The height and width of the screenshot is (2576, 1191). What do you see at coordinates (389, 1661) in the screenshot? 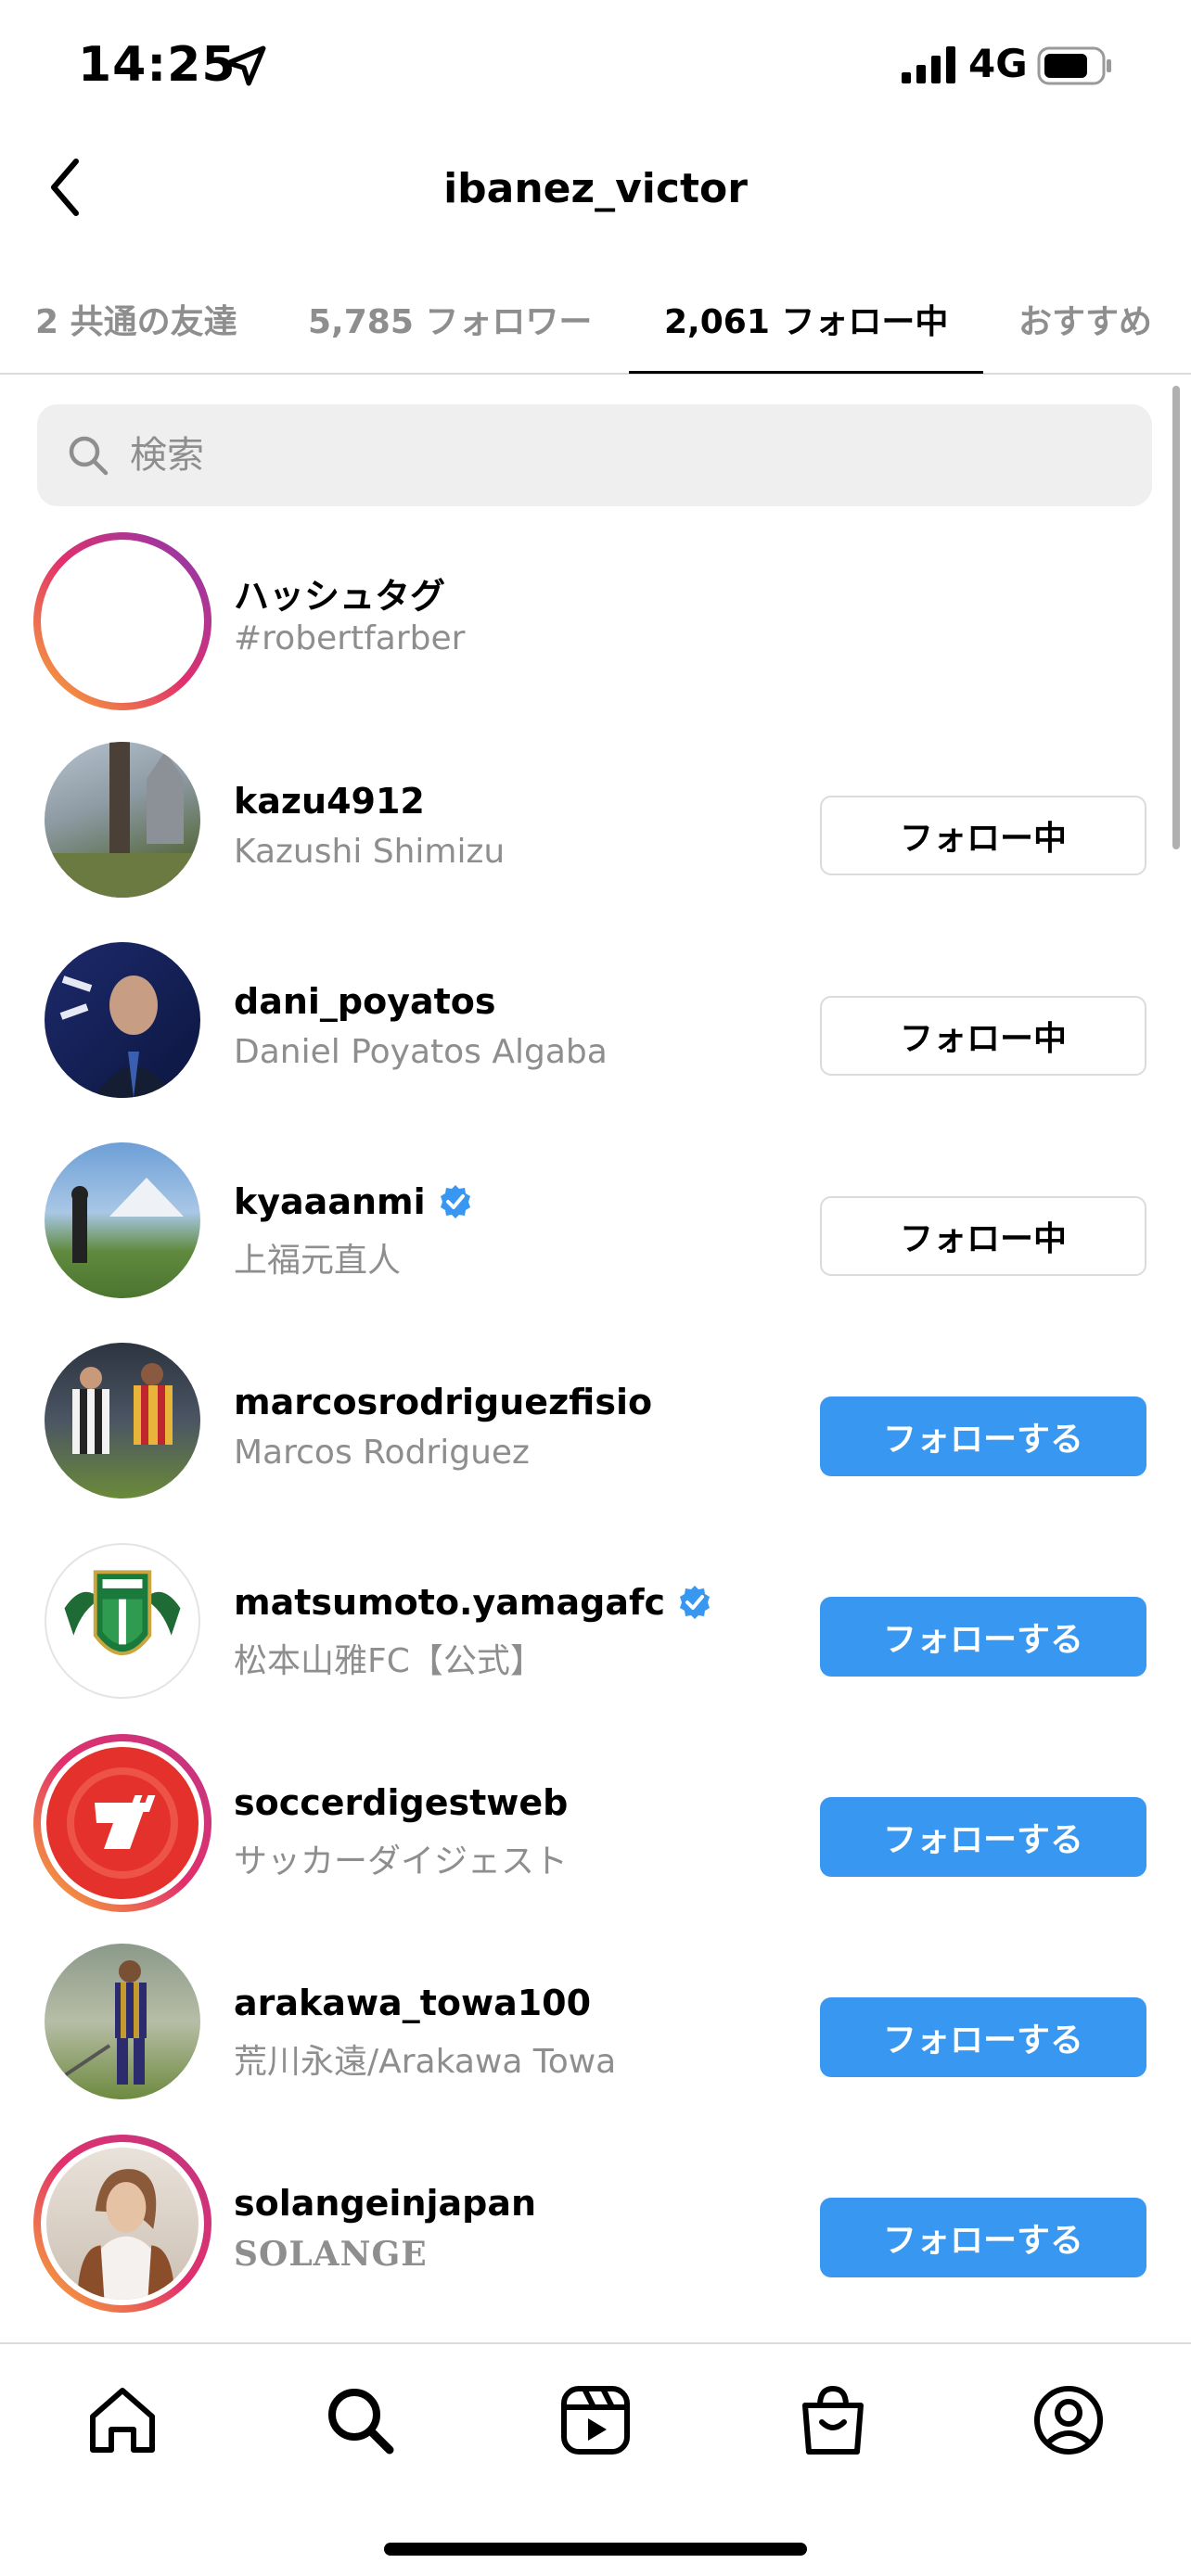
I see `full-name: 松本山雅FC【公式】` at bounding box center [389, 1661].